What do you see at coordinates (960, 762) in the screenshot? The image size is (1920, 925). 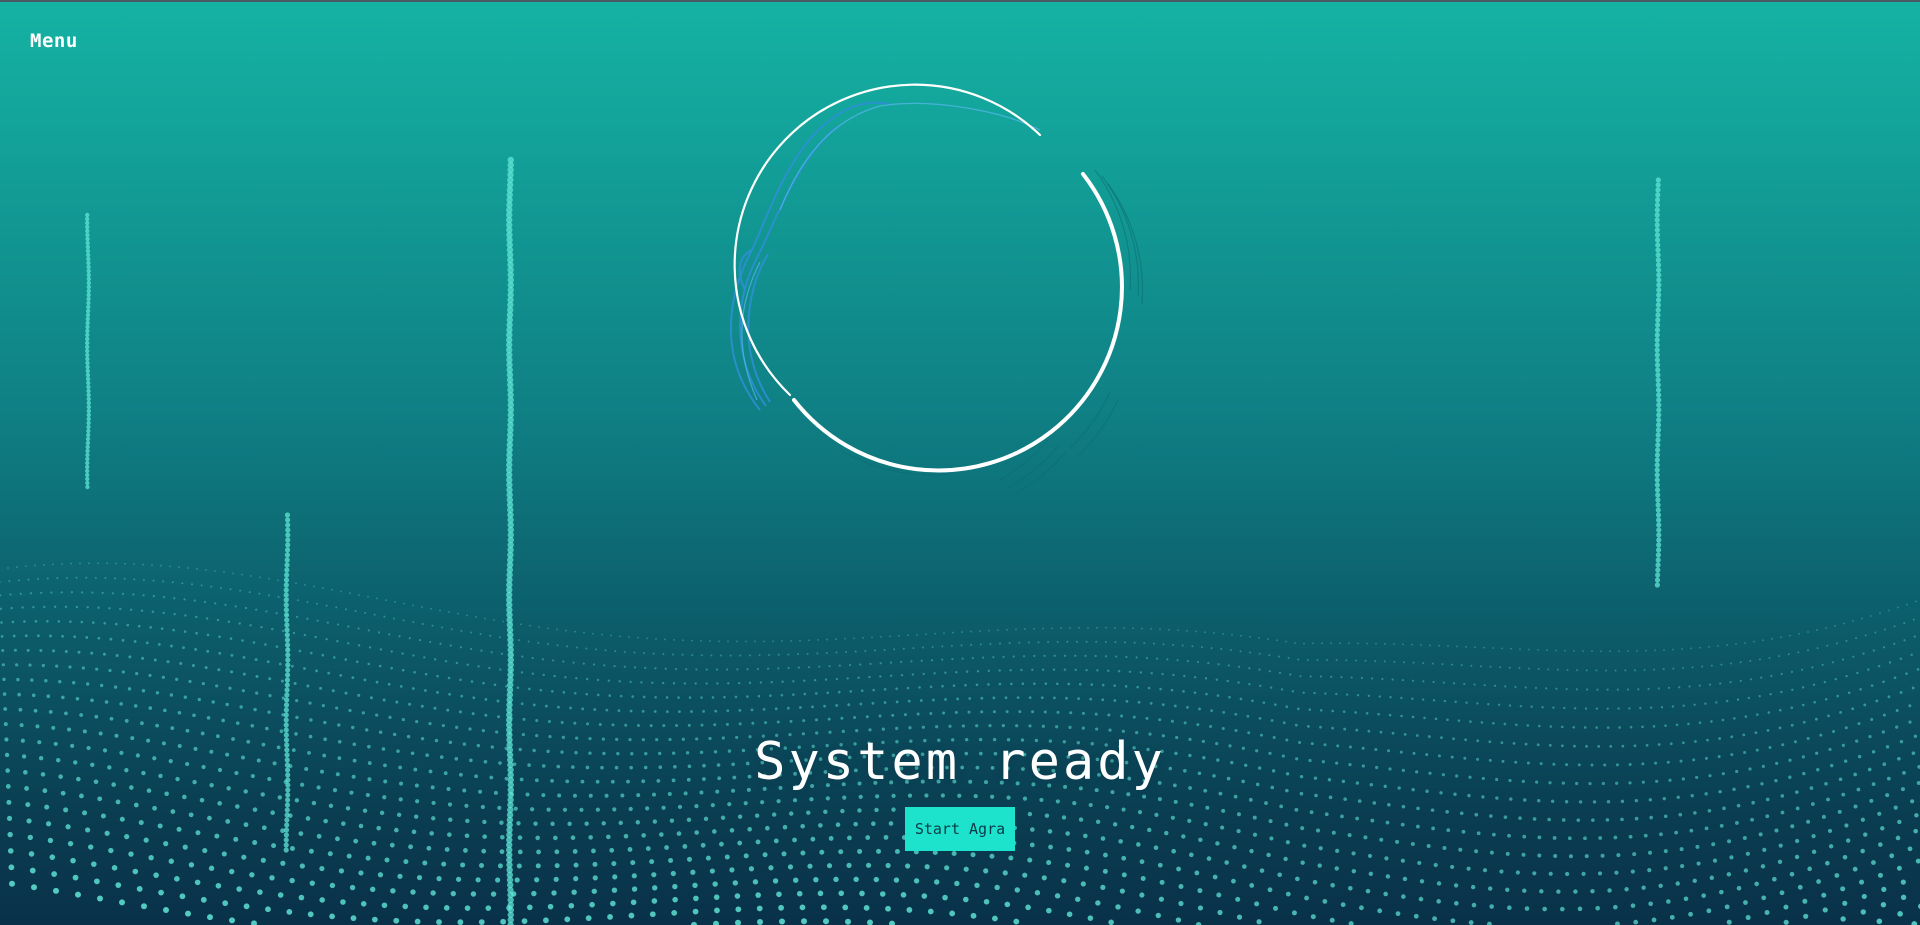 I see `hero-headline: System ready` at bounding box center [960, 762].